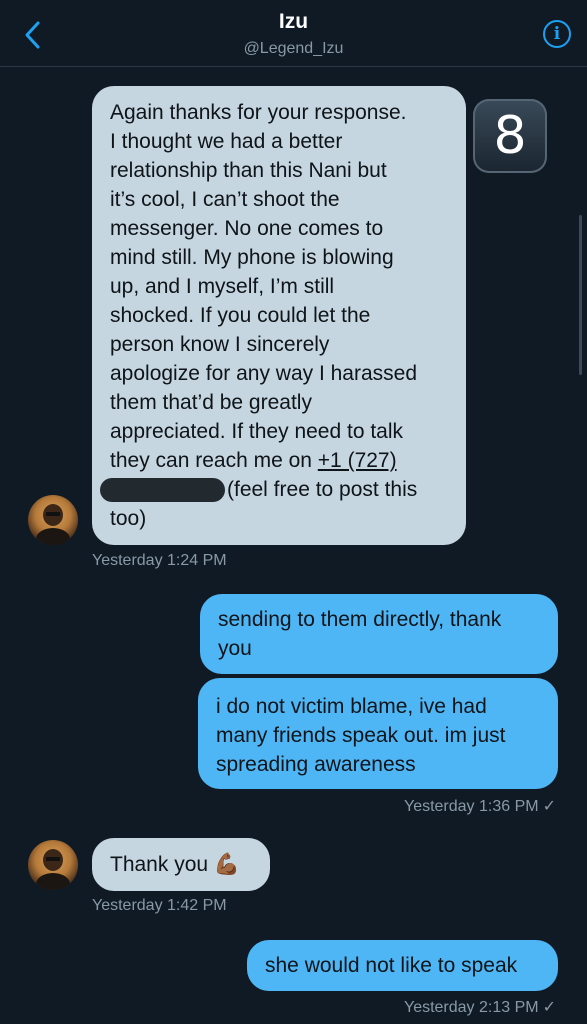 Image resolution: width=587 pixels, height=1024 pixels. I want to click on keycap-eight-icon: 8, so click(510, 136).